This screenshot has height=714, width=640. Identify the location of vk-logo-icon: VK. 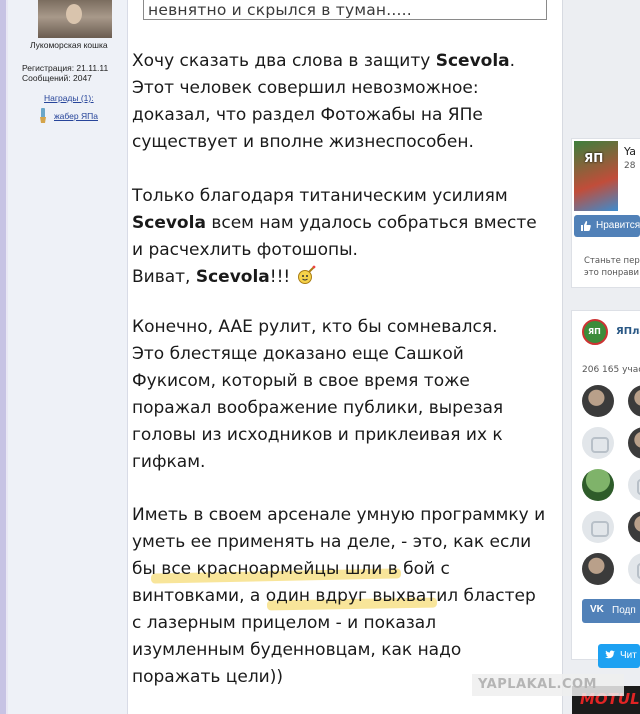
(597, 609).